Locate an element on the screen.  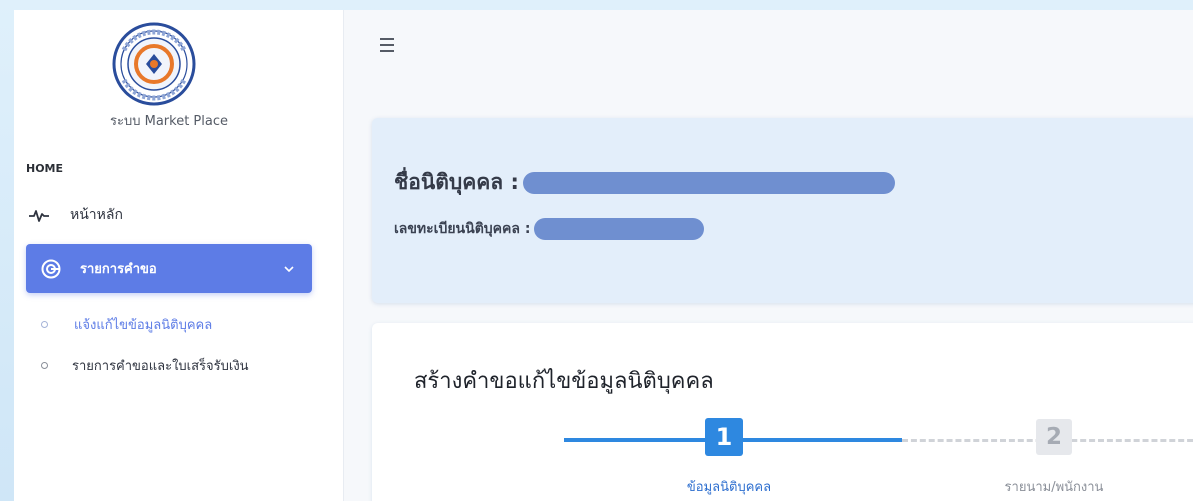
sidebar-item-label: หน้าหลัก is located at coordinates (96, 215).